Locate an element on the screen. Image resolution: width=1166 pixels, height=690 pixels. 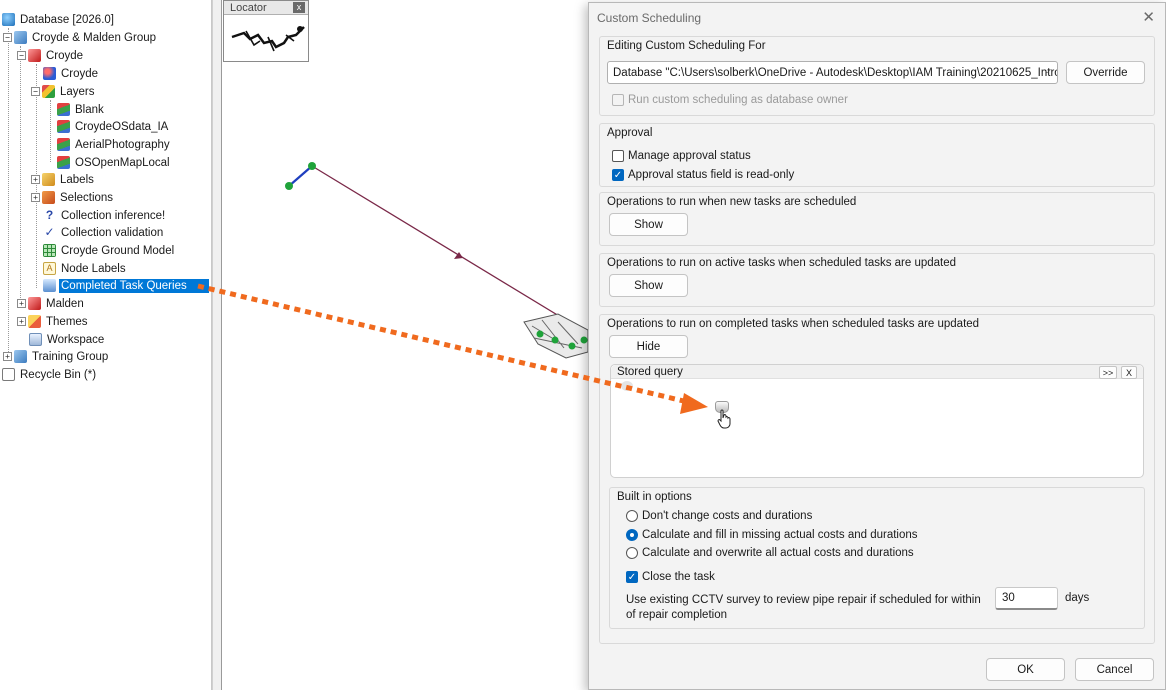
validation-icon: ✓ is located at coordinates (49, 232).